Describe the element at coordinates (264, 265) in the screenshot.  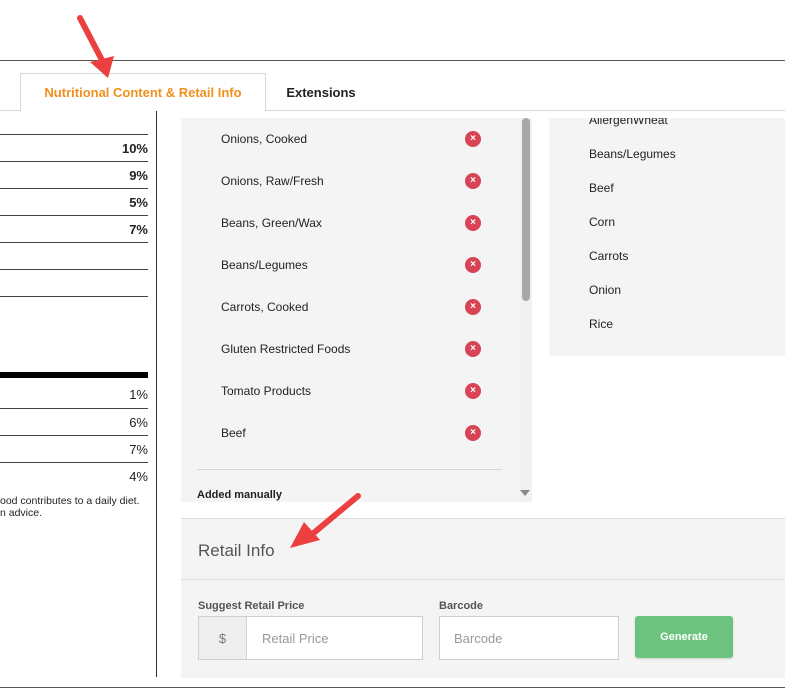
I see `allergen-item-label: Beans/Legumes` at that location.